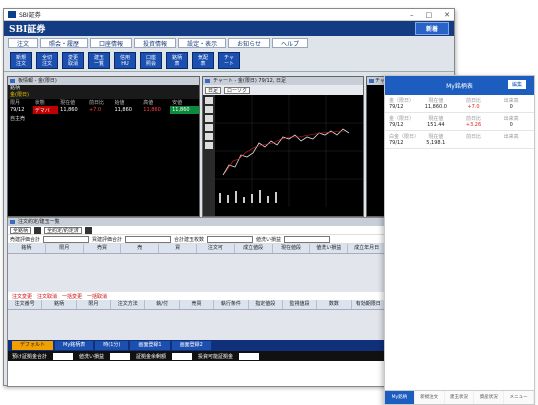 The image size is (538, 405). I want to click on workspace-tab: 画面登録1, so click(150, 345).